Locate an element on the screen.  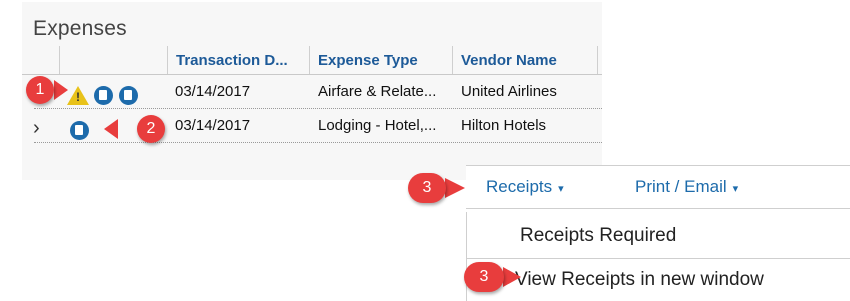
report-menu-bar: Receipts ▾ Print / Email ▾ is located at coordinates (658, 187).